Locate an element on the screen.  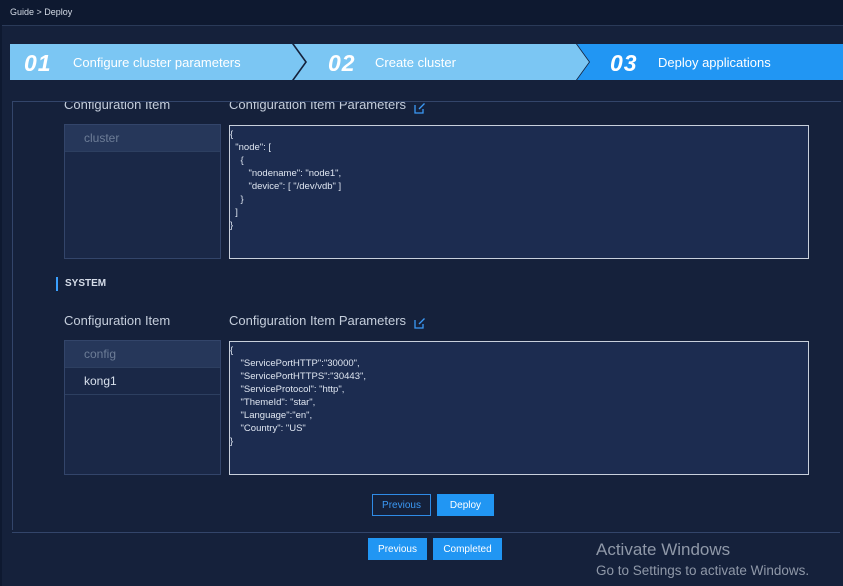
system-params-header: Configuration Item Parameters is located at coordinates (318, 320).